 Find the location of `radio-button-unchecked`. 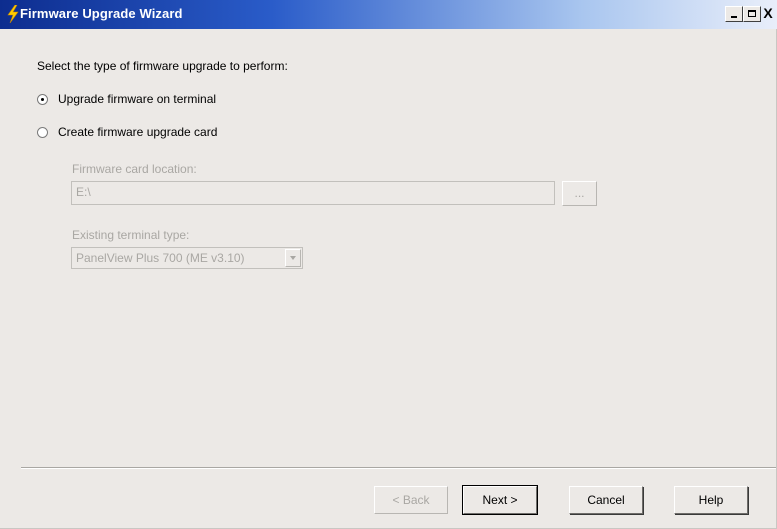

radio-button-unchecked is located at coordinates (42, 132).